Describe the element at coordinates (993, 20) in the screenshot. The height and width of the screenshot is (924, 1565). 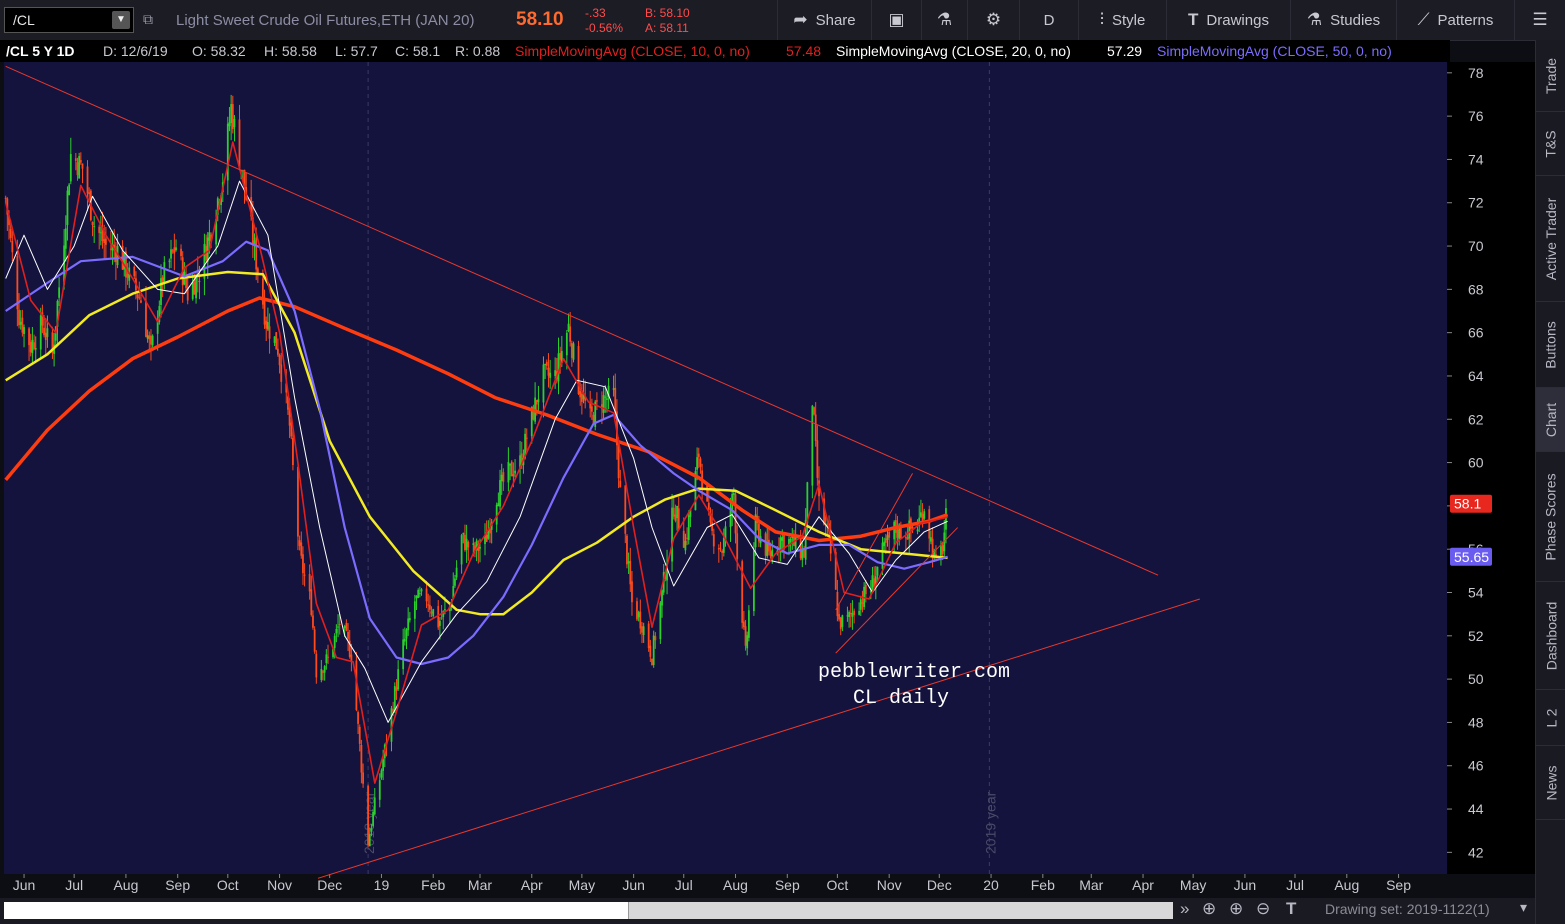
I see `settings-button: ⚙` at that location.